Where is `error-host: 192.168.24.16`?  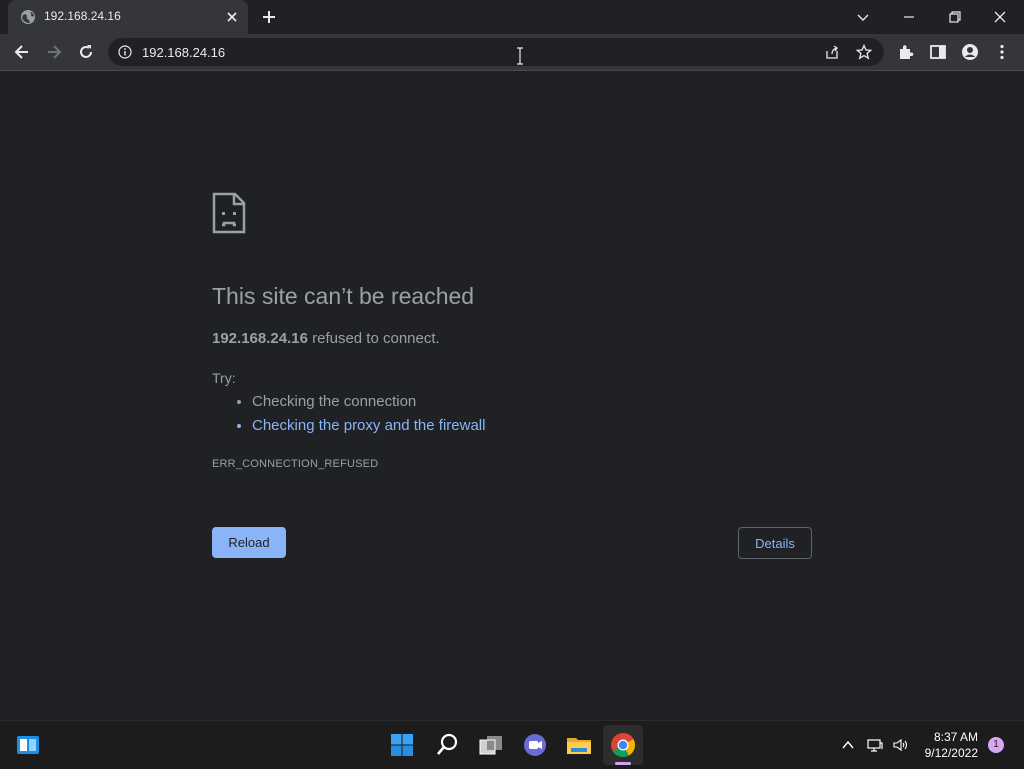 error-host: 192.168.24.16 is located at coordinates (260, 338).